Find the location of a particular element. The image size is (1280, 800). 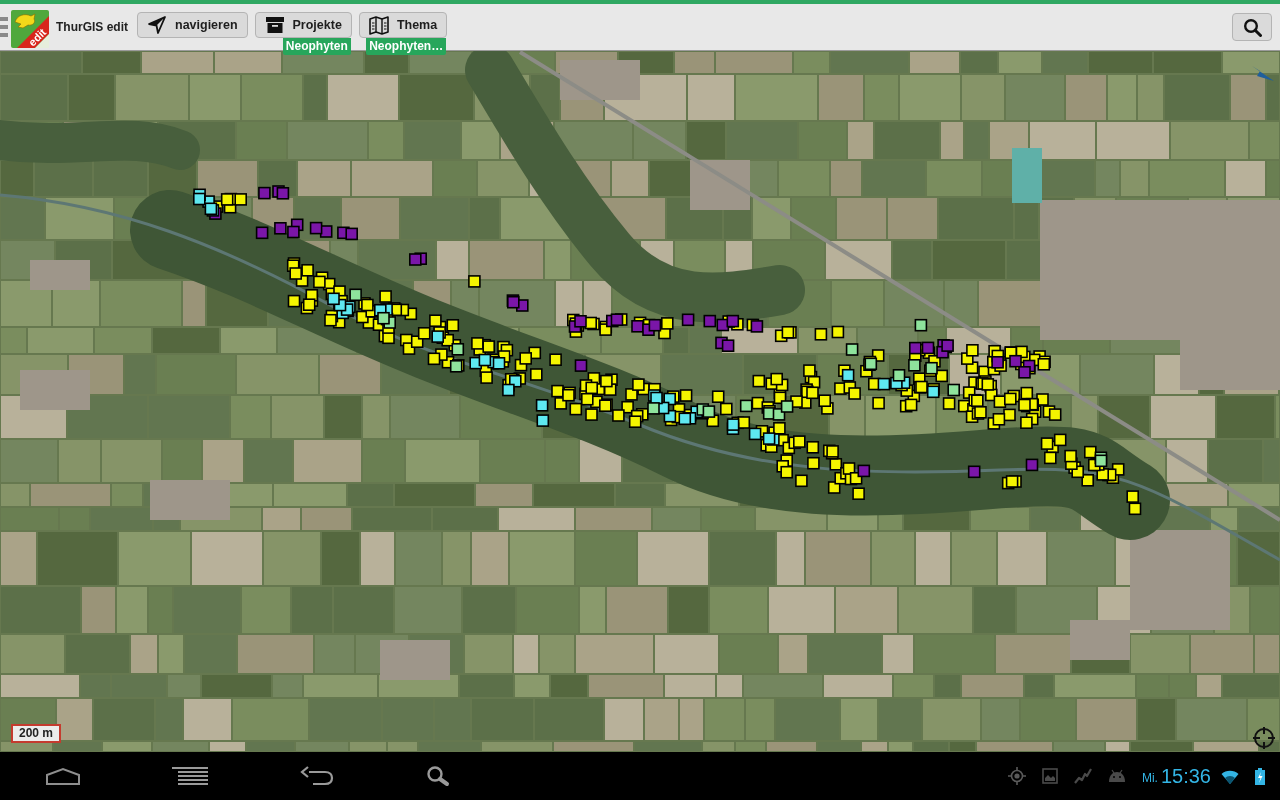

clock-time: 15:36 is located at coordinates (1185, 776).